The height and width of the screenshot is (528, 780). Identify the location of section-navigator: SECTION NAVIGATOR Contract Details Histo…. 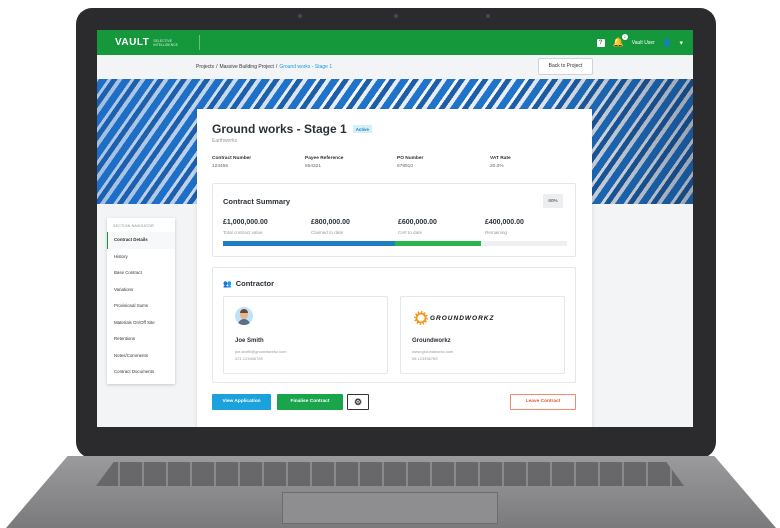
(141, 301).